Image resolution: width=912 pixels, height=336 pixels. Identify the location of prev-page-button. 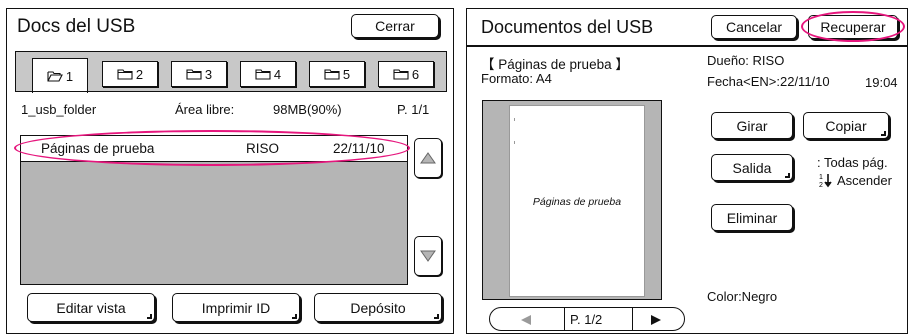
(526, 322).